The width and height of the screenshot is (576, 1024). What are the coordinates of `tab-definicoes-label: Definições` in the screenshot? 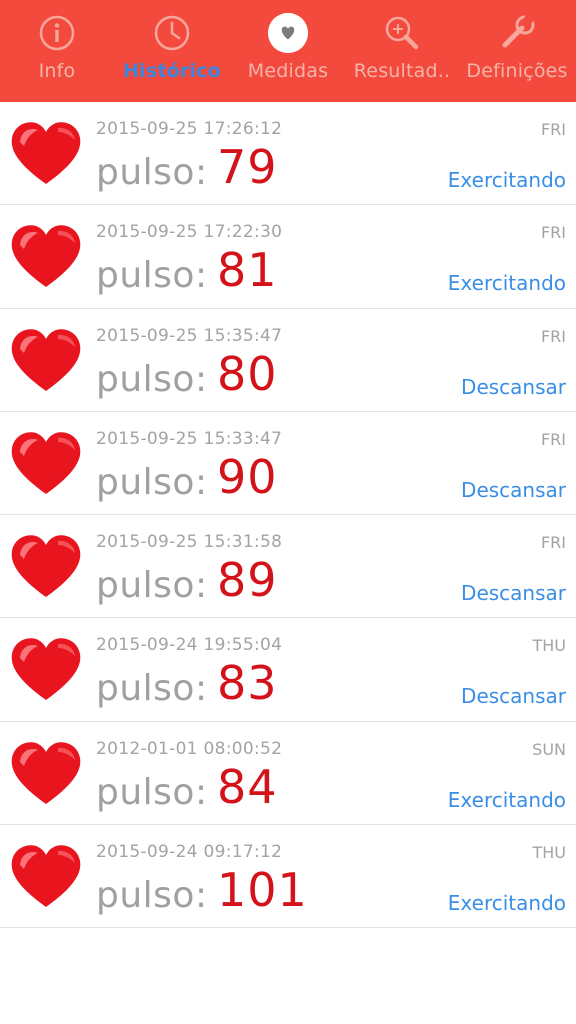 It's located at (517, 71).